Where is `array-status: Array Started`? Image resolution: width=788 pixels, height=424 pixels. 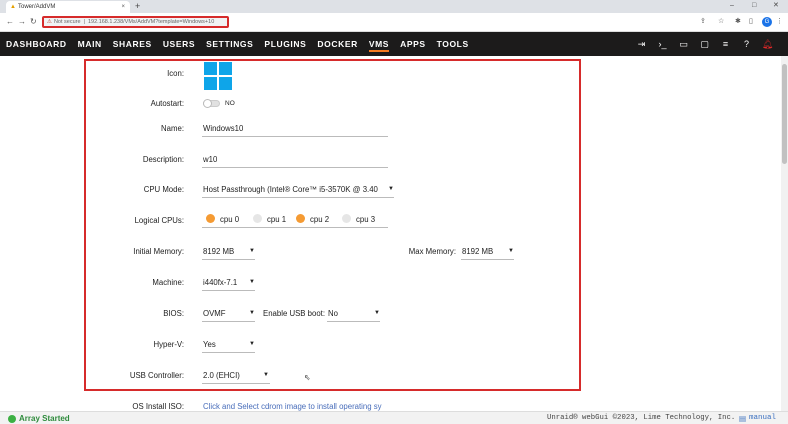 array-status: Array Started is located at coordinates (44, 418).